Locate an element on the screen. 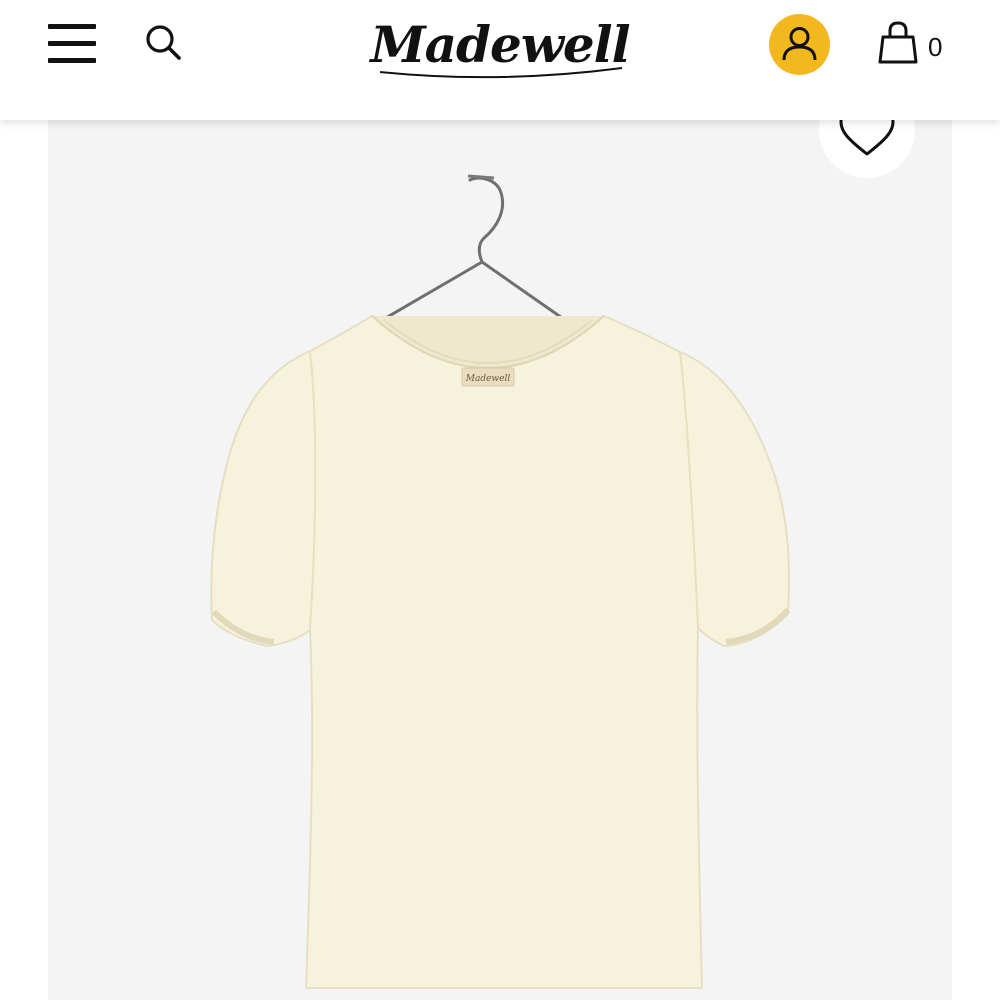  search-button is located at coordinates (163, 43).